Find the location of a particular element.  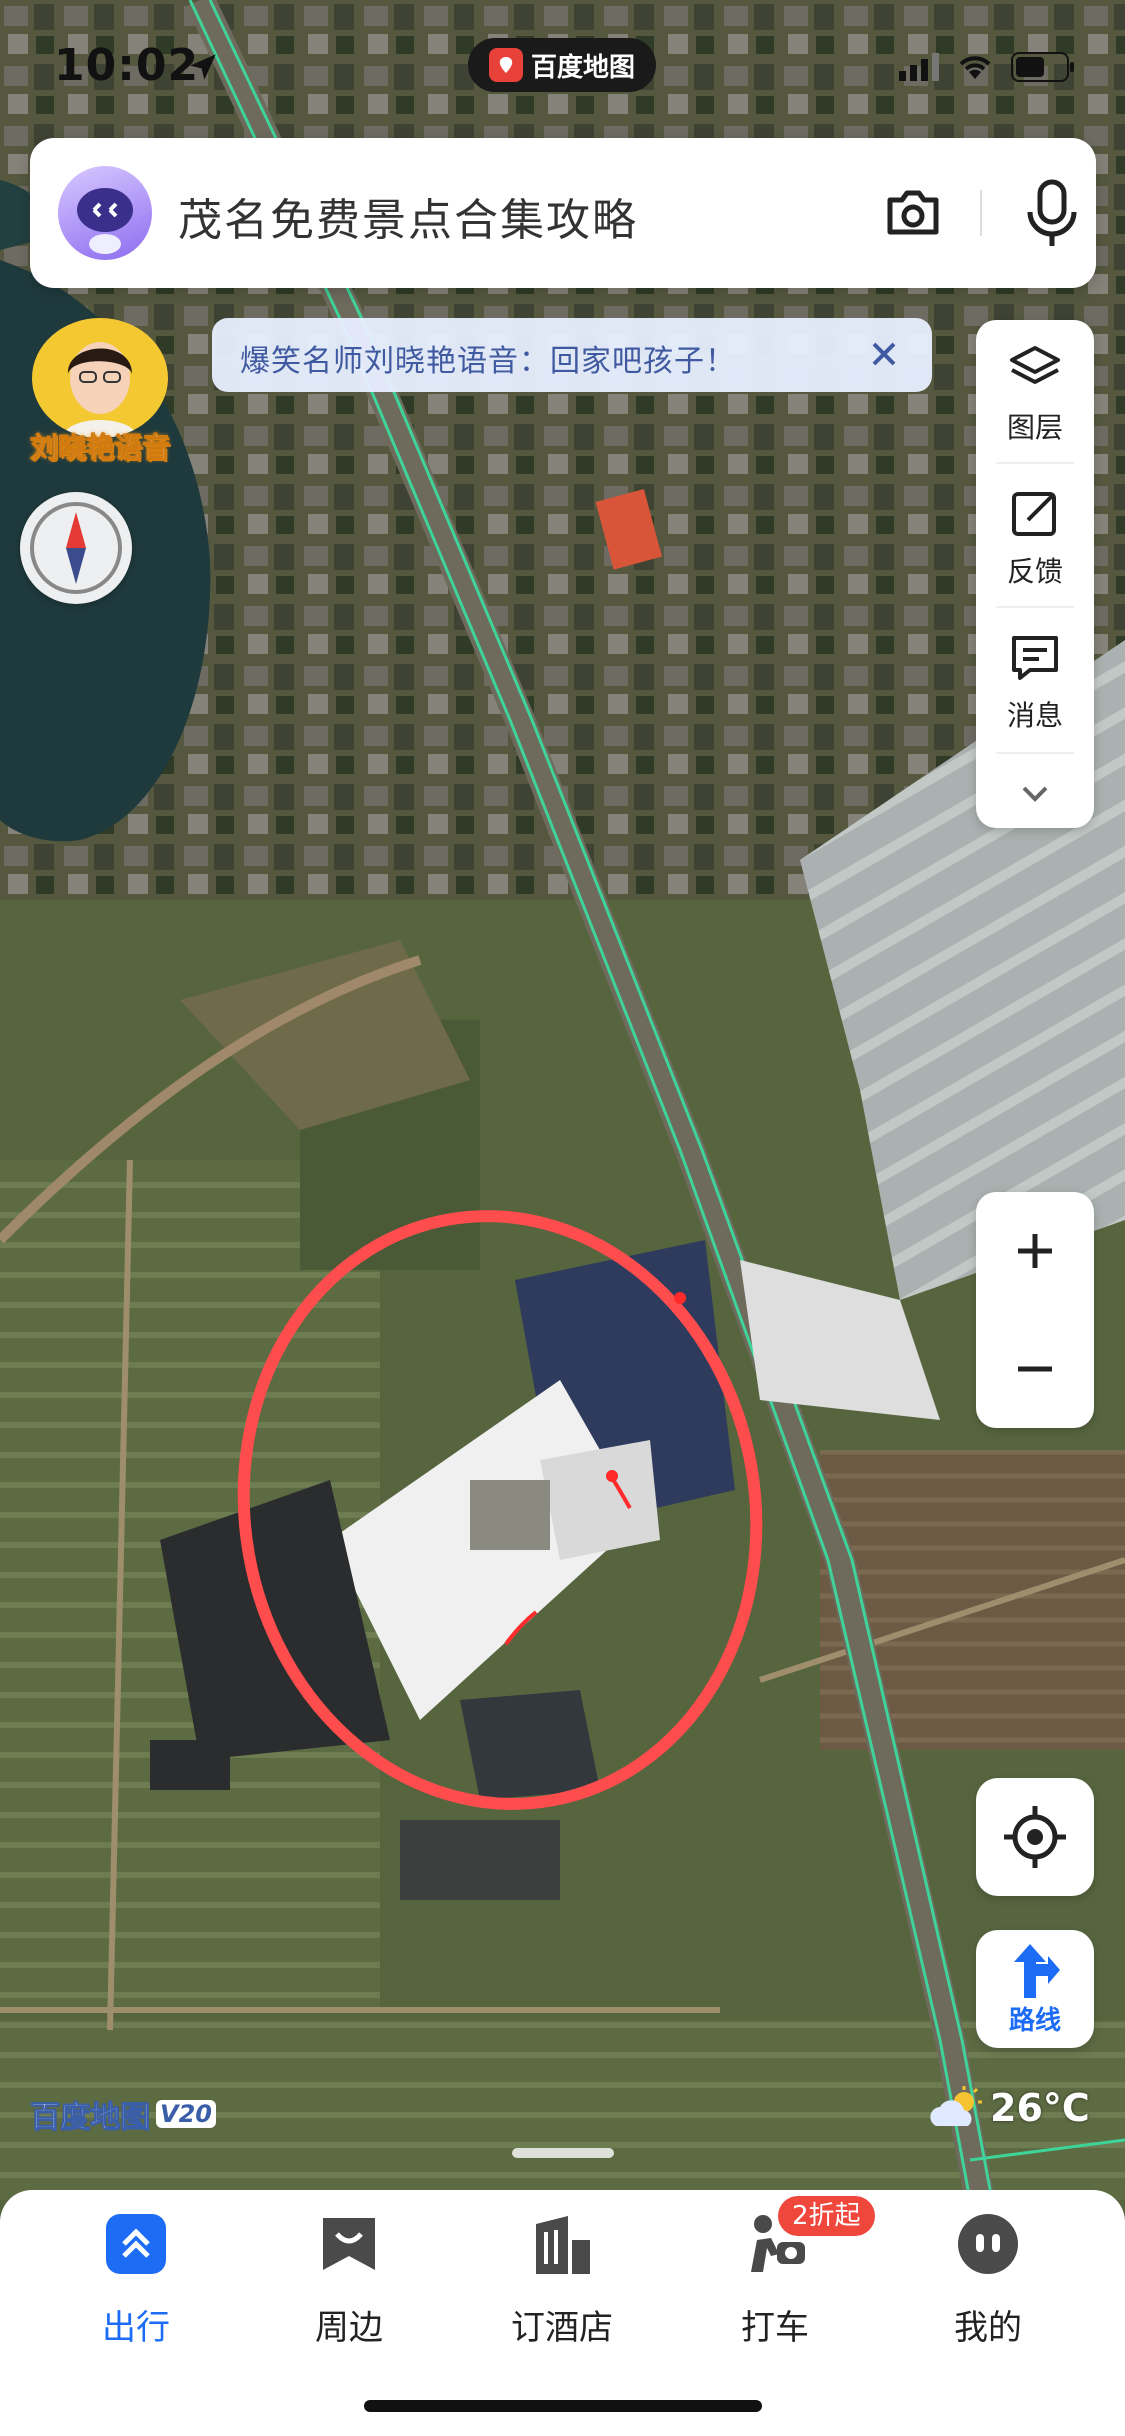

search-bar: 茂名免费景点合集攻略 is located at coordinates (563, 213).